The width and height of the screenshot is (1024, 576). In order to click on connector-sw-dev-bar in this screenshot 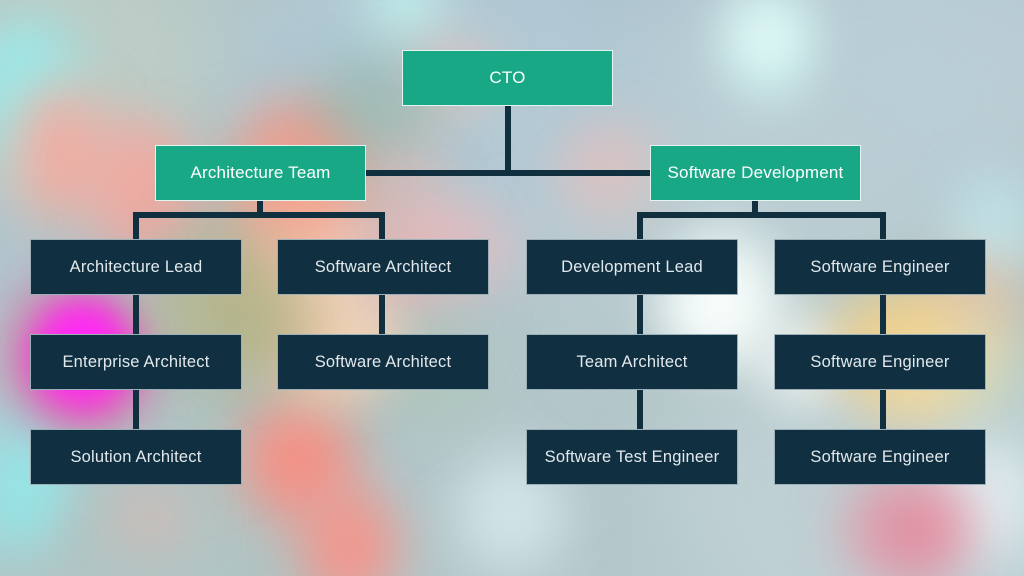, I will do `click(761, 215)`.